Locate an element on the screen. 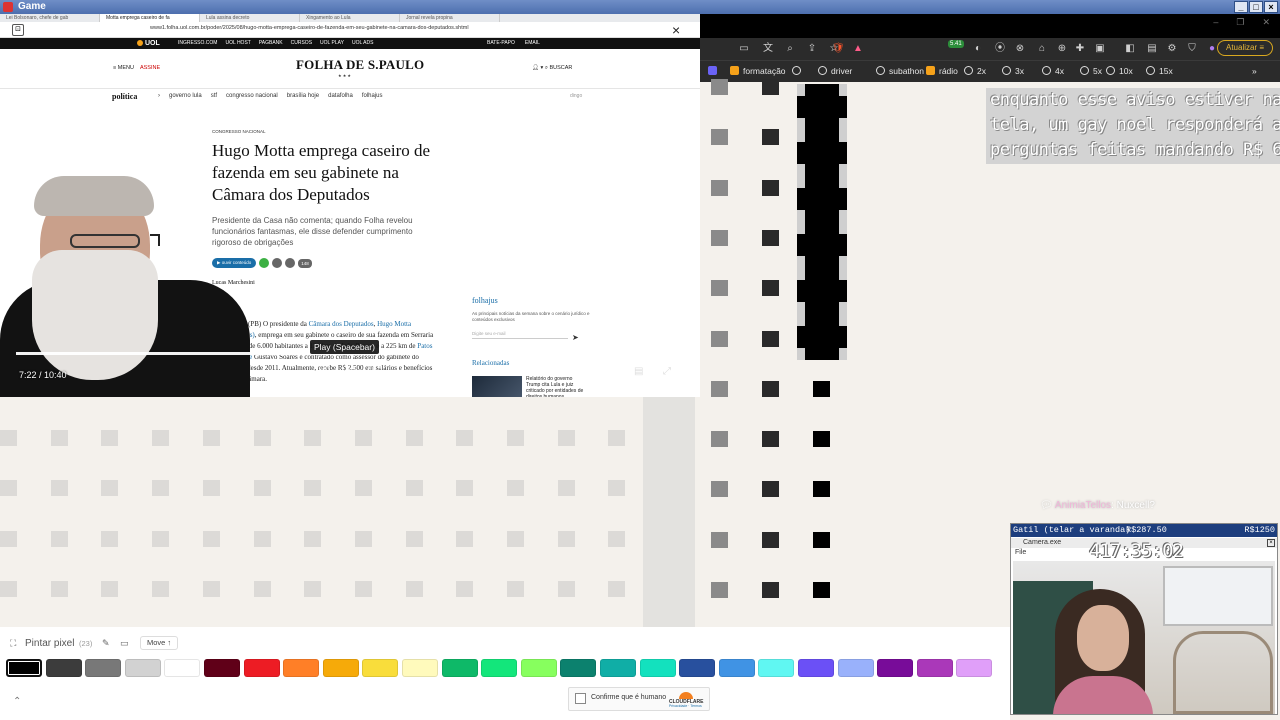 The image size is (1280, 720). extension-icon-6: ▣ is located at coordinates (1100, 49).